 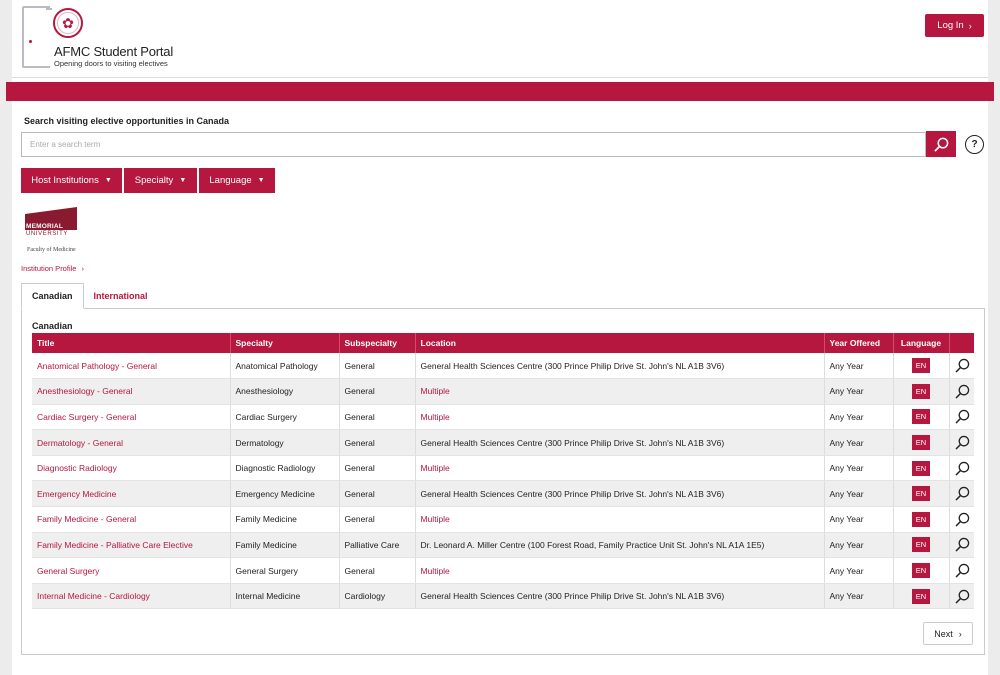 I want to click on elective-title-cell: Family Medicine - General, so click(x=131, y=519).